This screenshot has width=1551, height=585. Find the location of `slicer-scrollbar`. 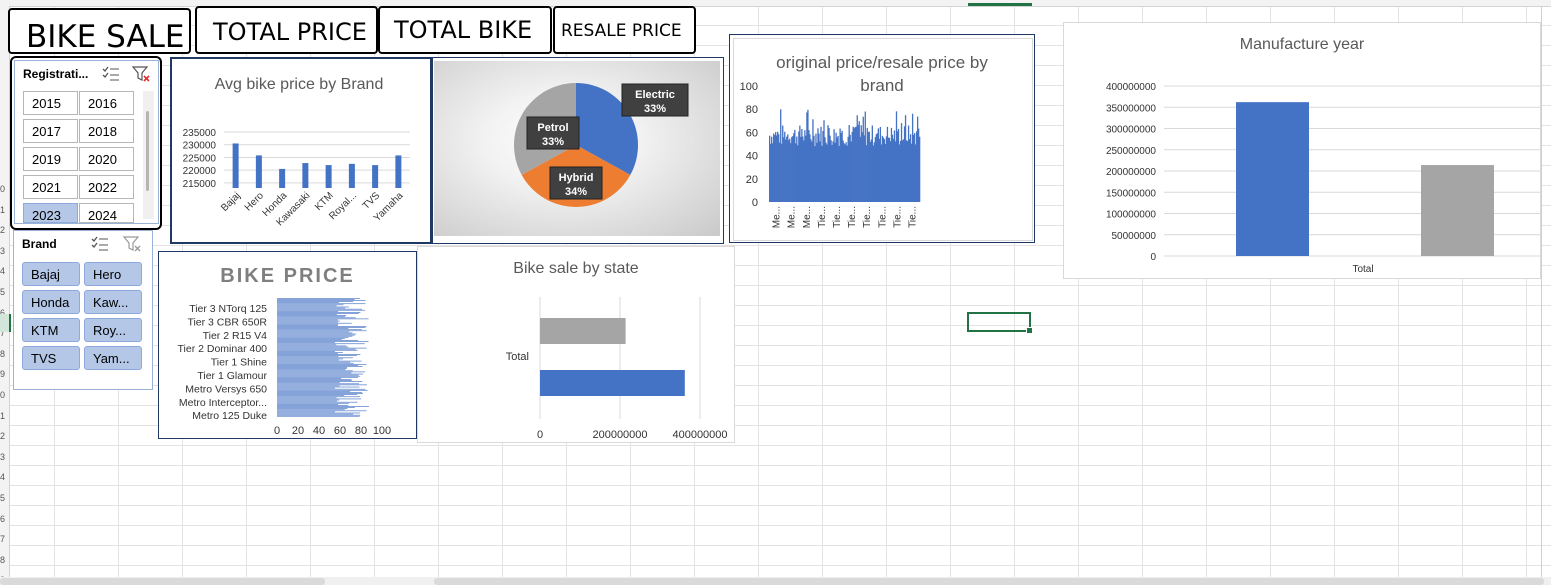

slicer-scrollbar is located at coordinates (148, 155).